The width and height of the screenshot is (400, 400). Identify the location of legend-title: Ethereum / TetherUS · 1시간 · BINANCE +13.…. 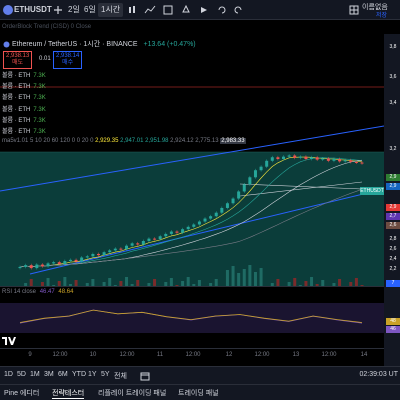
(99, 44).